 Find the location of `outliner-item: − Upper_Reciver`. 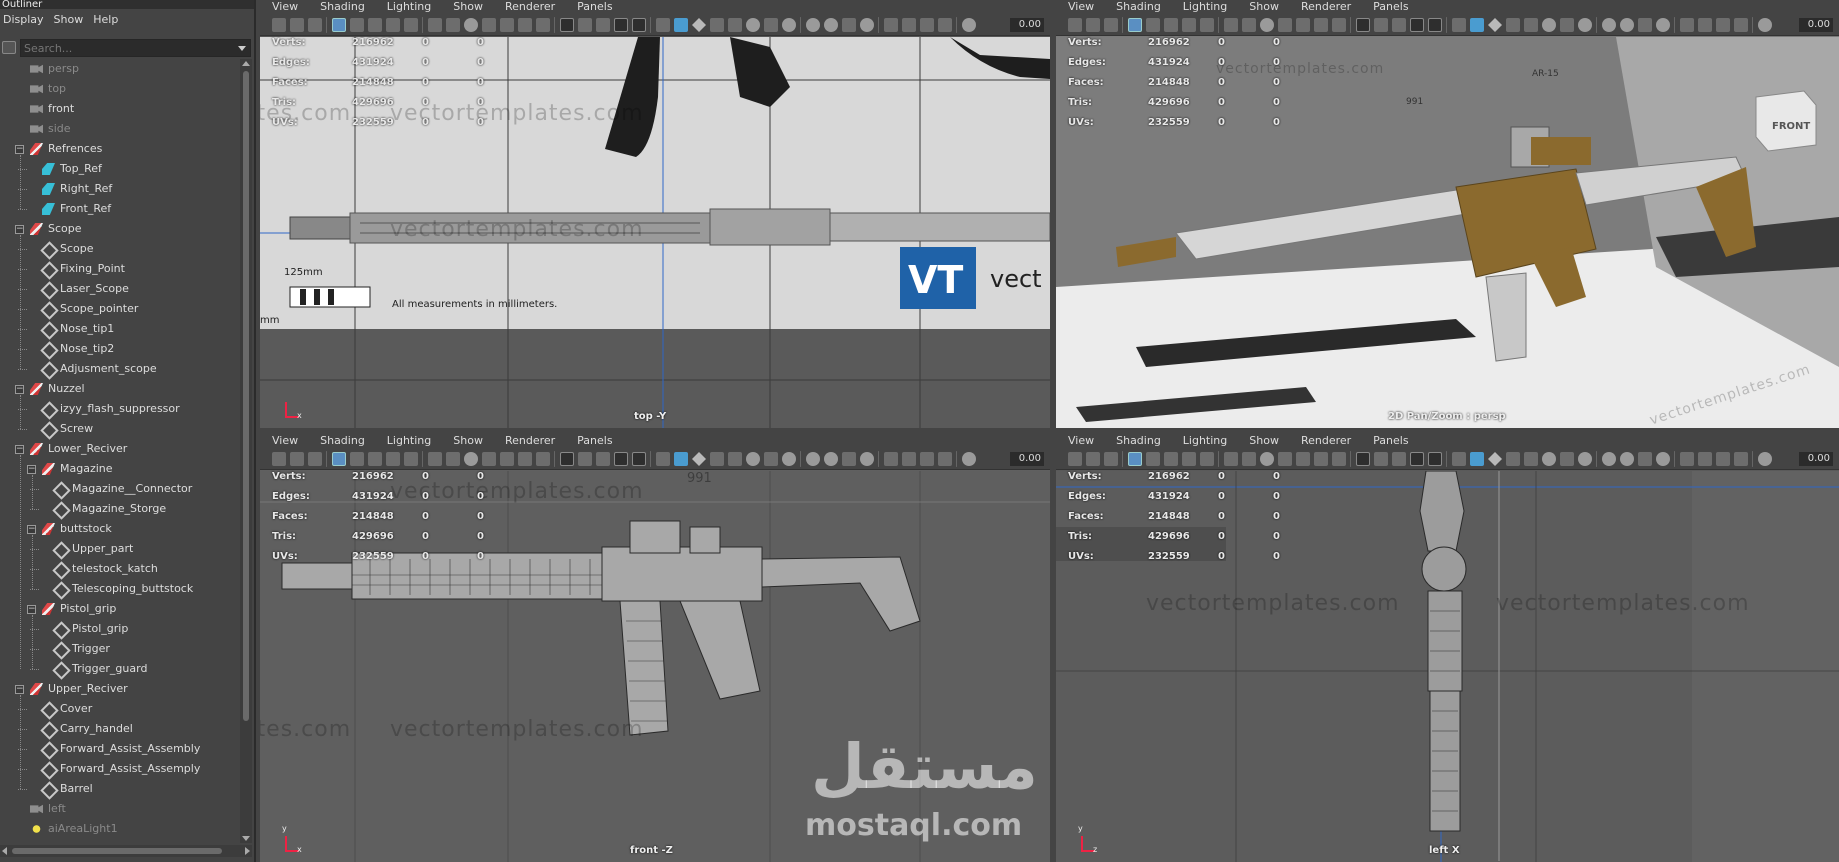

outliner-item: − Upper_Reciver is located at coordinates (120, 689).